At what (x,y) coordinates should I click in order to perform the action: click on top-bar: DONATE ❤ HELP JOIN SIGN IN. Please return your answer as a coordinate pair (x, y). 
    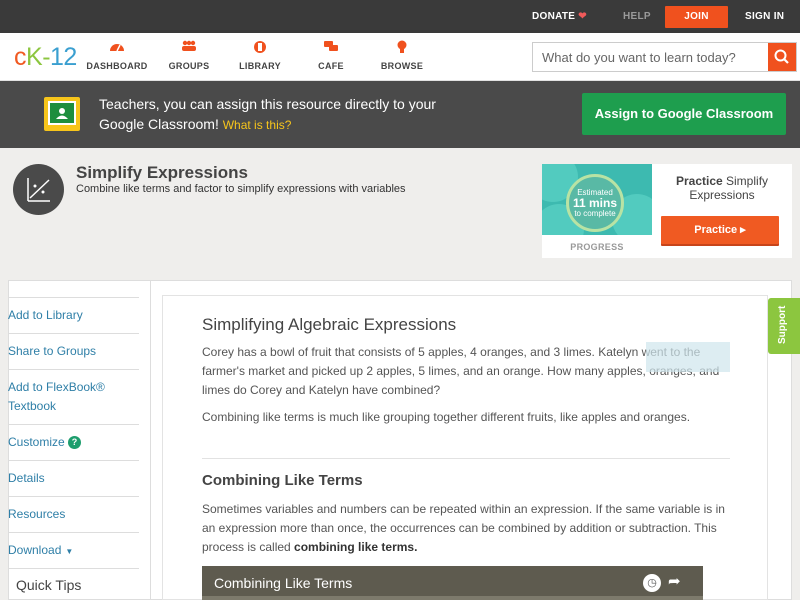
    Looking at the image, I should click on (400, 16).